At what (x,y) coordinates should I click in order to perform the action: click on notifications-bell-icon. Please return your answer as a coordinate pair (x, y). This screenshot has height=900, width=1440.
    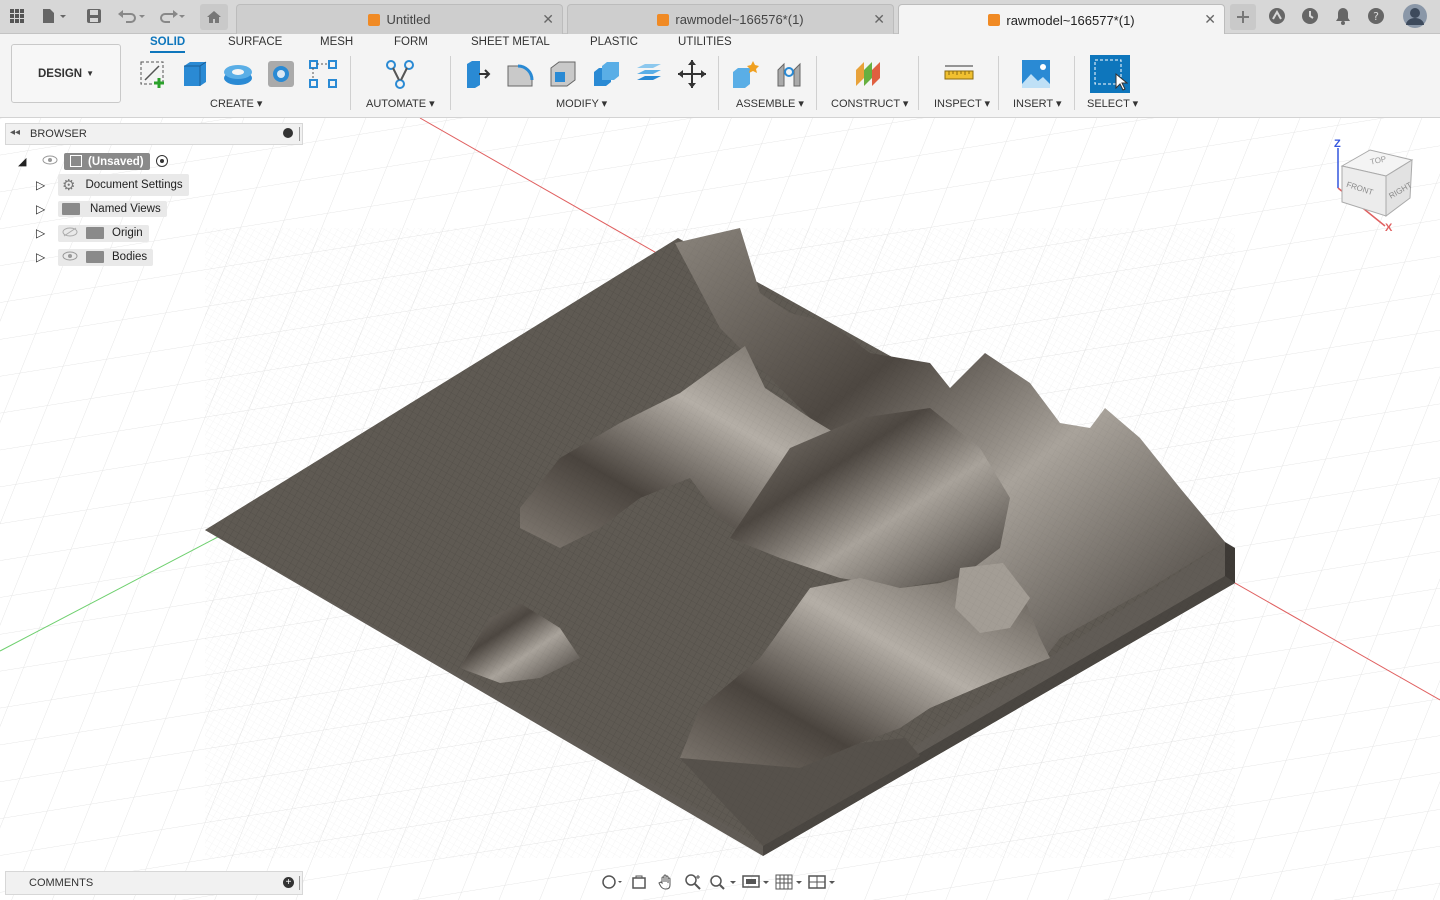
    Looking at the image, I should click on (1343, 16).